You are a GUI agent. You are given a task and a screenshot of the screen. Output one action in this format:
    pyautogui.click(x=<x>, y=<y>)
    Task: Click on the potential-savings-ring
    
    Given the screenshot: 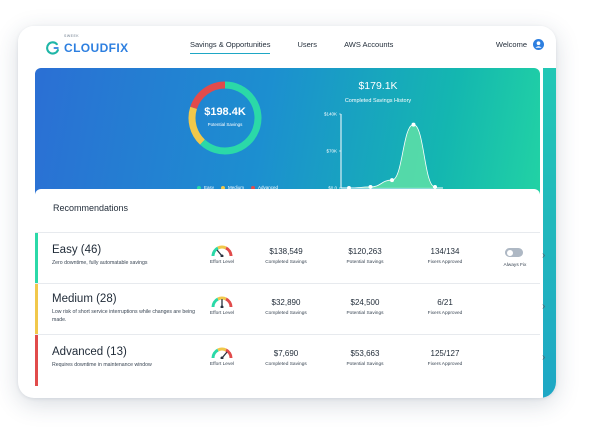 What is the action you would take?
    pyautogui.click(x=225, y=118)
    